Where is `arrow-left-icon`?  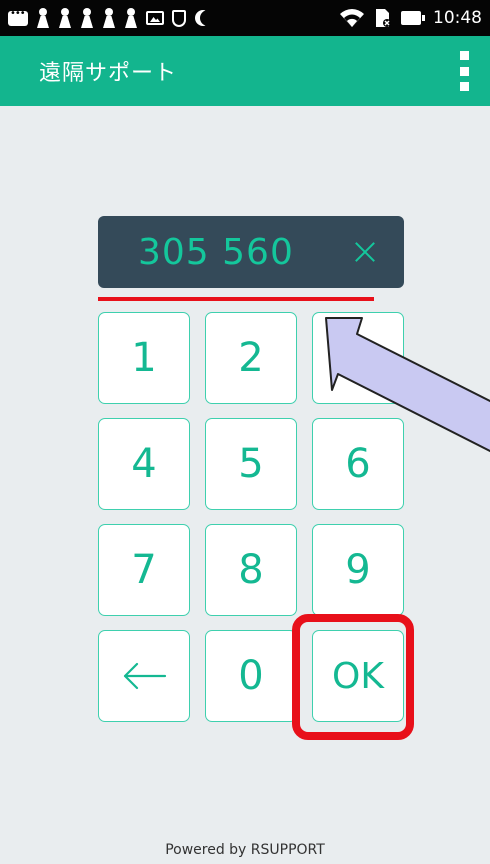 arrow-left-icon is located at coordinates (145, 676).